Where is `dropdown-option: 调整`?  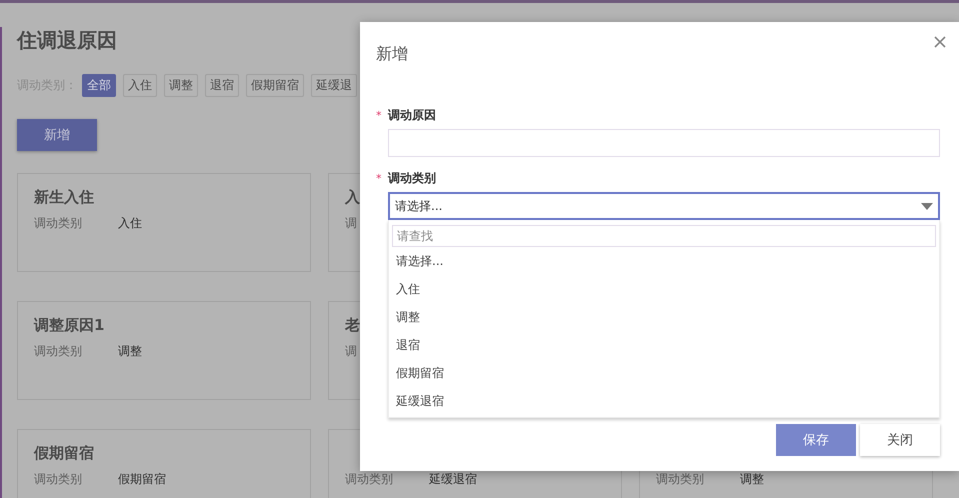 dropdown-option: 调整 is located at coordinates (664, 317).